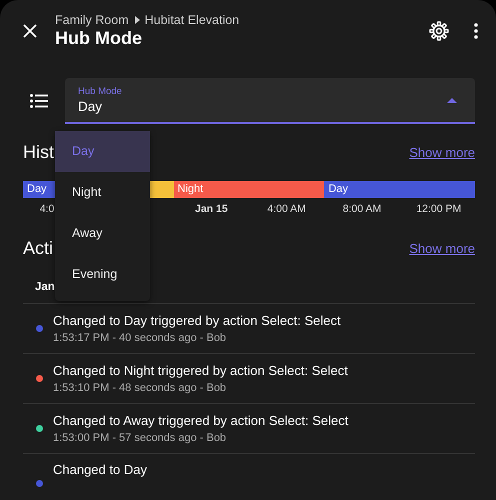 The width and height of the screenshot is (496, 500). Describe the element at coordinates (399, 189) in the screenshot. I see `timeline-segment: Day` at that location.